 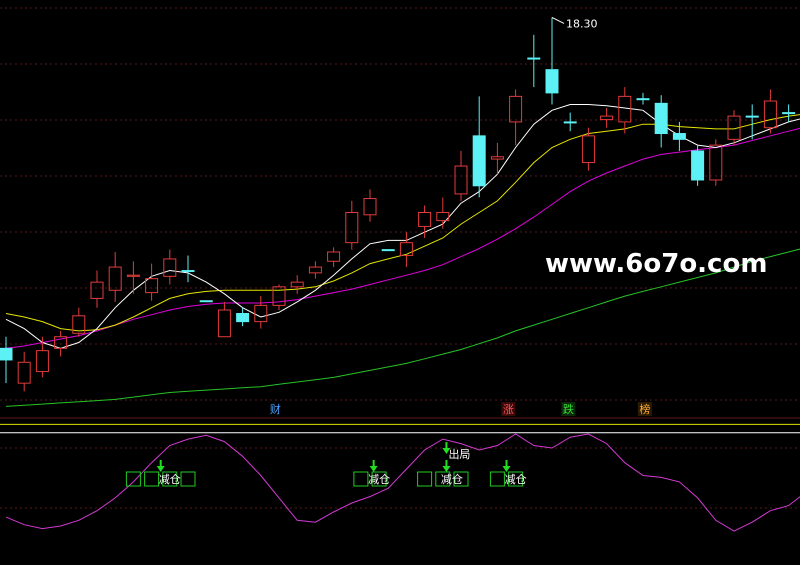 I want to click on event-marker-label: 榜, so click(x=644, y=409).